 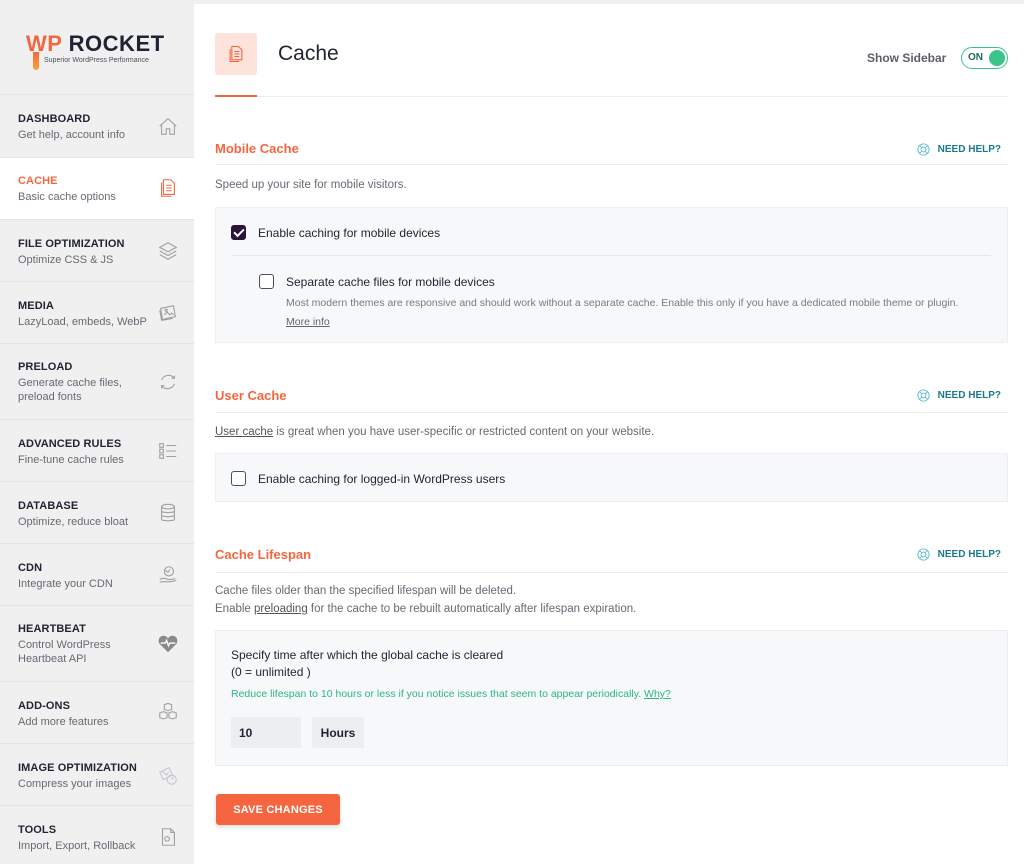 What do you see at coordinates (975, 57) in the screenshot?
I see `toggle-state: ON` at bounding box center [975, 57].